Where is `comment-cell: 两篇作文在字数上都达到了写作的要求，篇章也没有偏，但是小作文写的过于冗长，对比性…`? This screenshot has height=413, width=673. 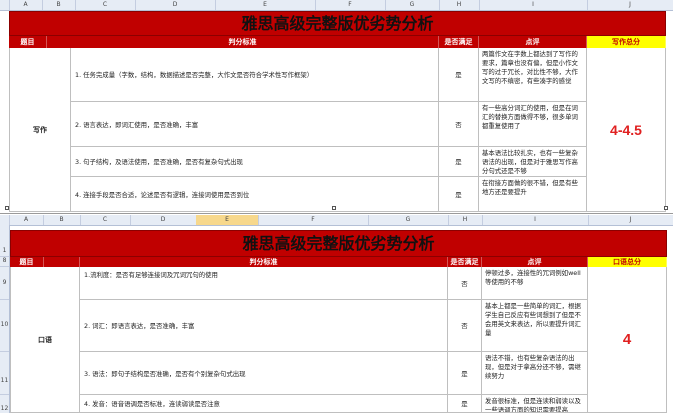 comment-cell: 两篇作文在字数上都达到了写作的要求，篇章也没有偏，但是小作文写的过于冗长，对比性… is located at coordinates (533, 75).